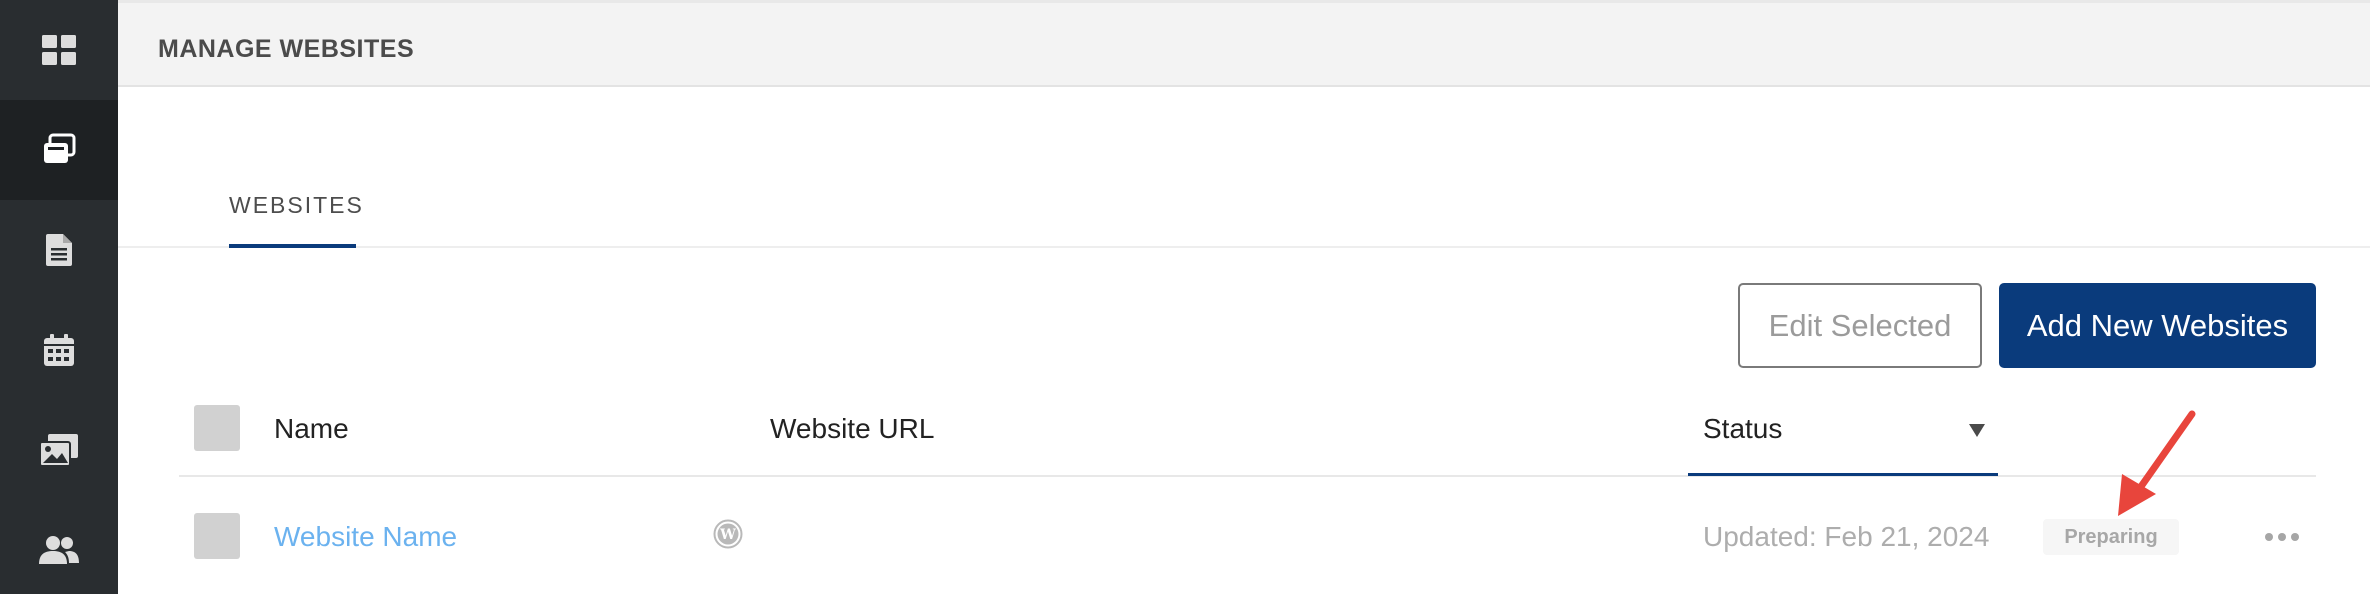 The height and width of the screenshot is (594, 2370). I want to click on page-header: MANAGE WEBSITES, so click(1244, 43).